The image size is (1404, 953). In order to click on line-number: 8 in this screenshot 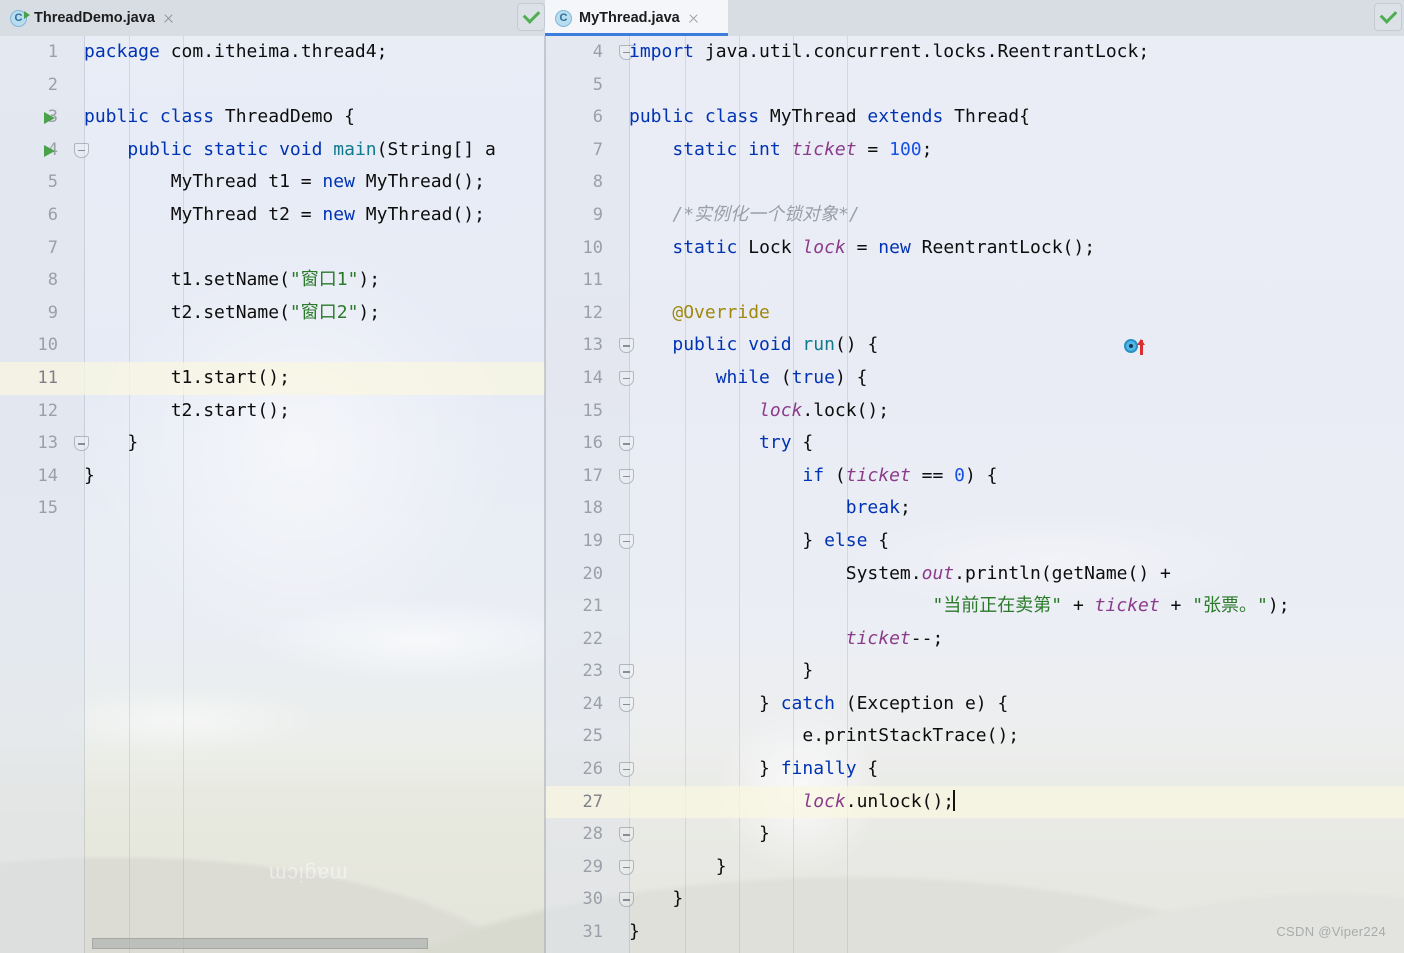, I will do `click(597, 182)`.